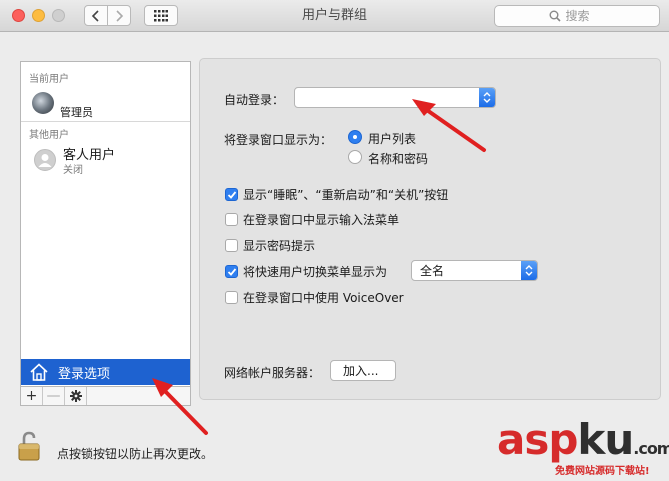  I want to click on chevron-right-icon, so click(120, 15).